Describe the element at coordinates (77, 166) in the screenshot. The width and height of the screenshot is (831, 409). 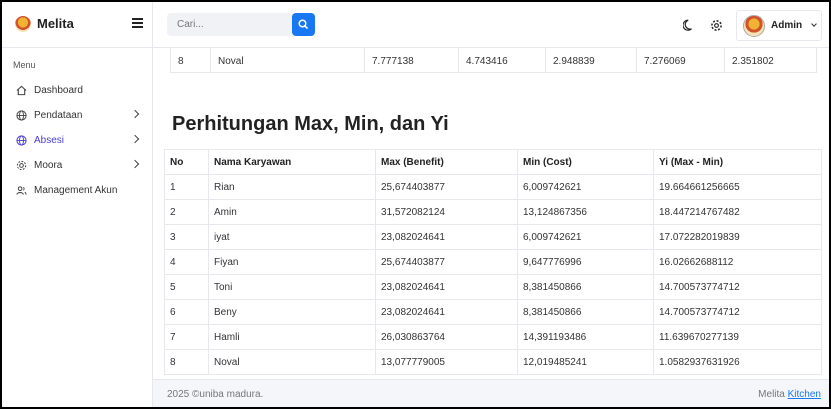
I see `sidebar-item-moora: Moora` at that location.